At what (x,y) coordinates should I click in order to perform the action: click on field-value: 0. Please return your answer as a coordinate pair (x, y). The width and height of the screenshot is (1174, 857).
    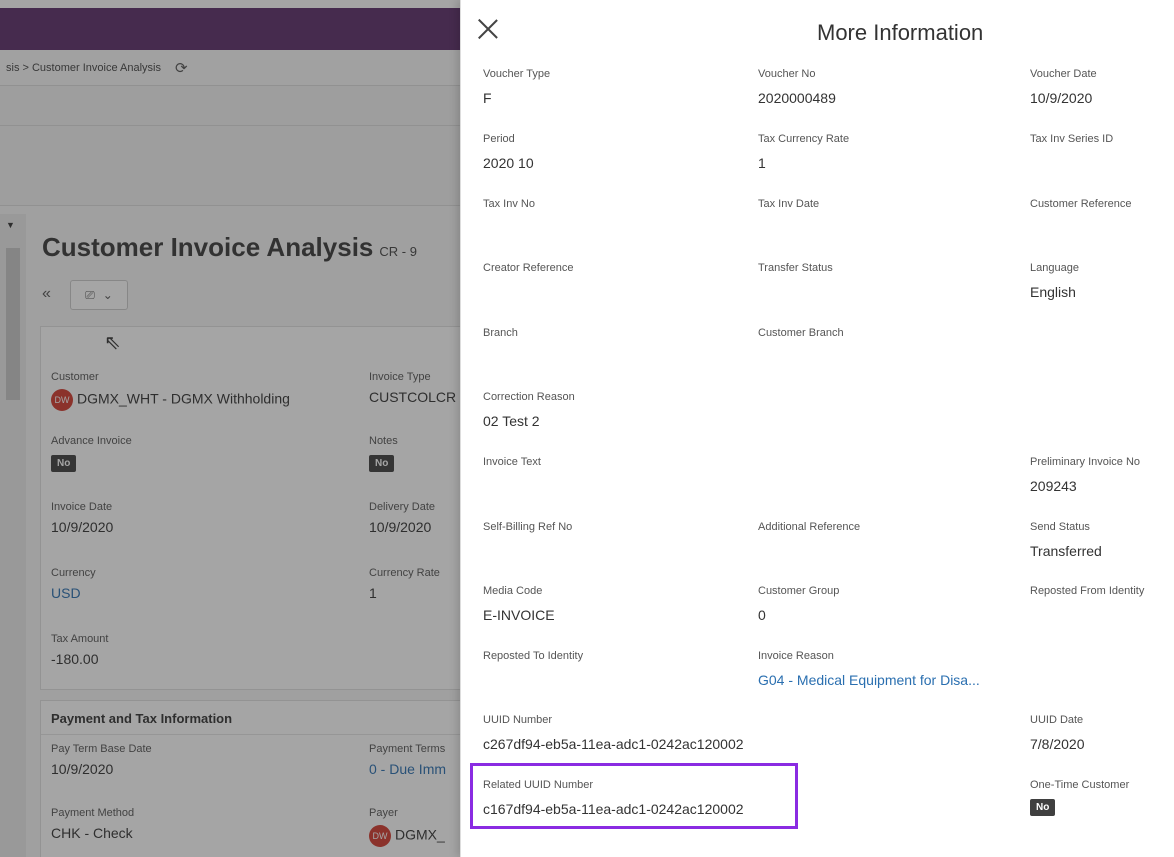
    Looking at the image, I should click on (762, 615).